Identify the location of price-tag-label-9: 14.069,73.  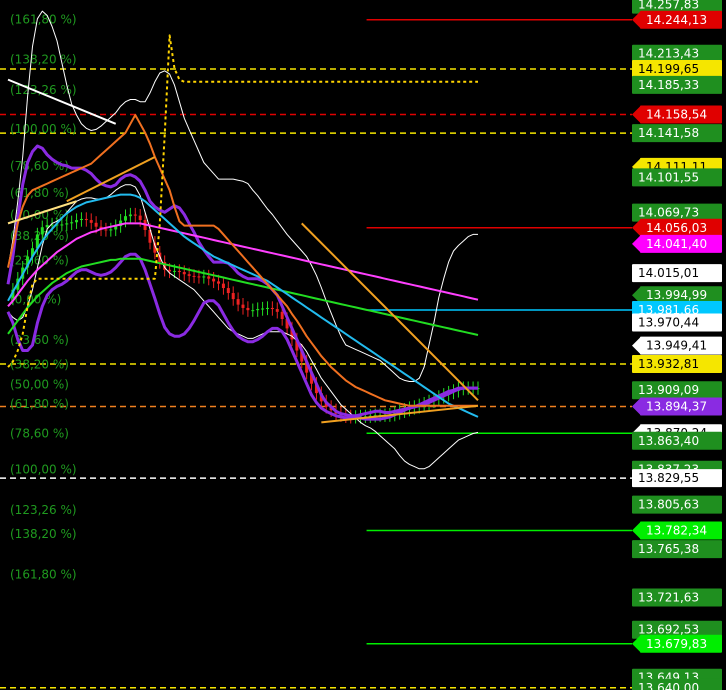
(668, 213).